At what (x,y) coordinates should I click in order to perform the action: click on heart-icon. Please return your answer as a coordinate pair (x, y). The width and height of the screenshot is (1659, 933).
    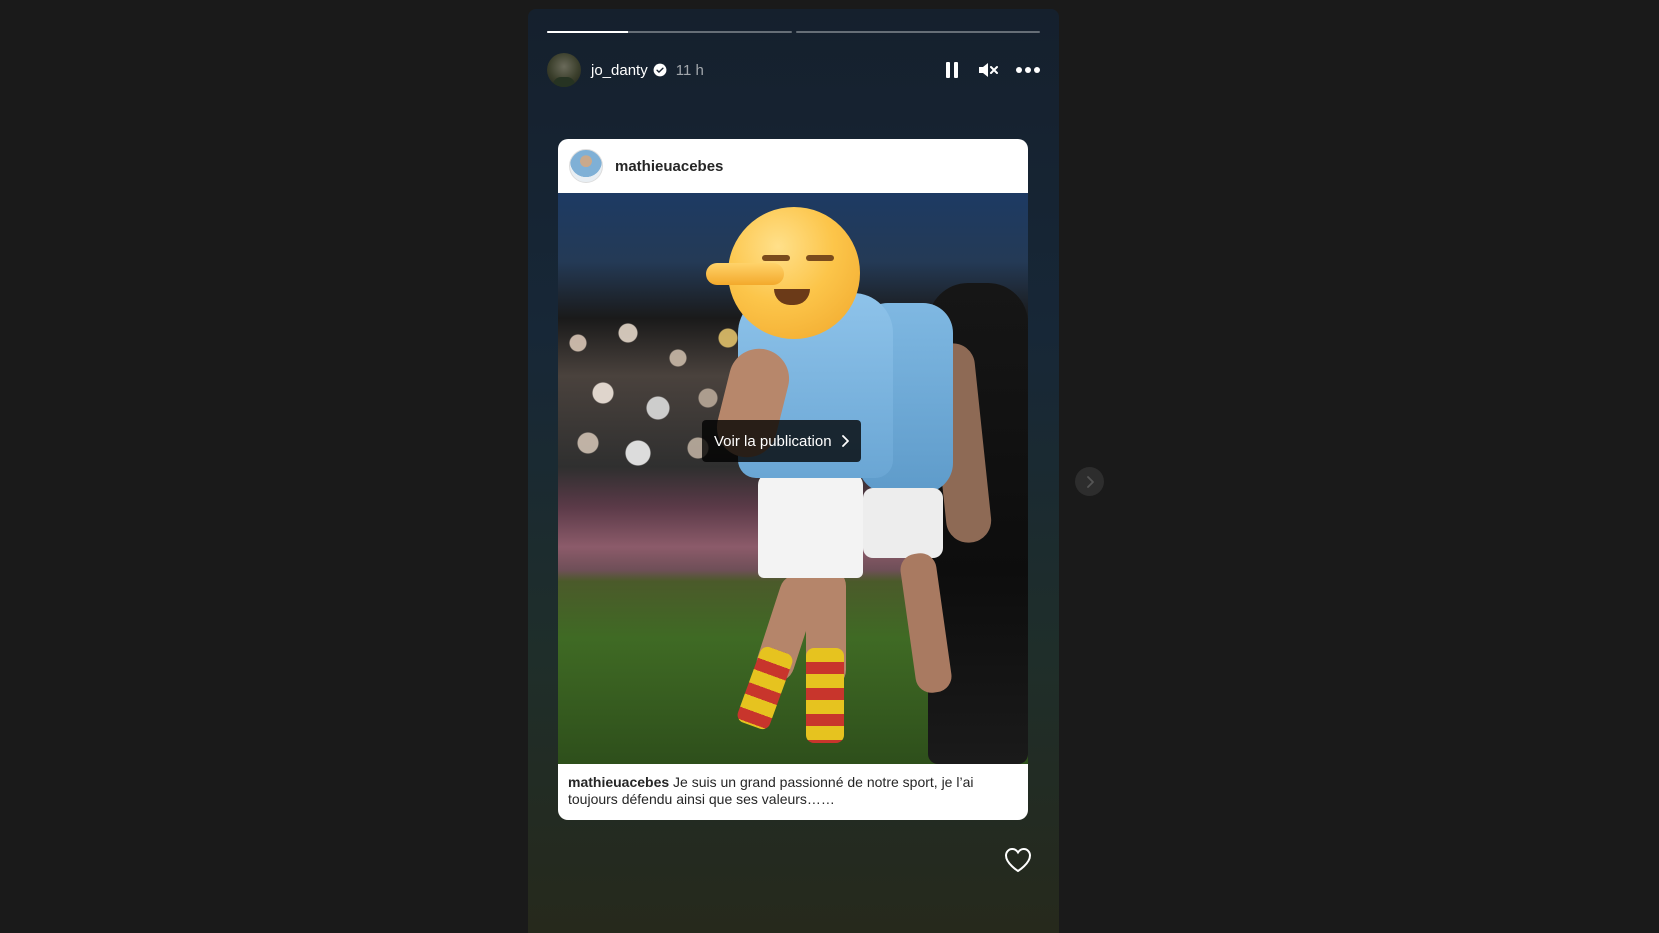
    Looking at the image, I should click on (1018, 860).